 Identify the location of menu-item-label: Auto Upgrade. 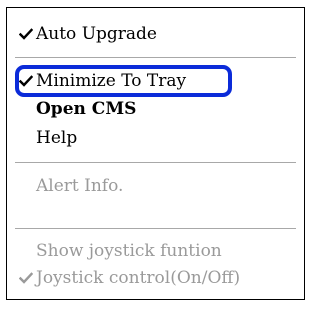
(96, 34).